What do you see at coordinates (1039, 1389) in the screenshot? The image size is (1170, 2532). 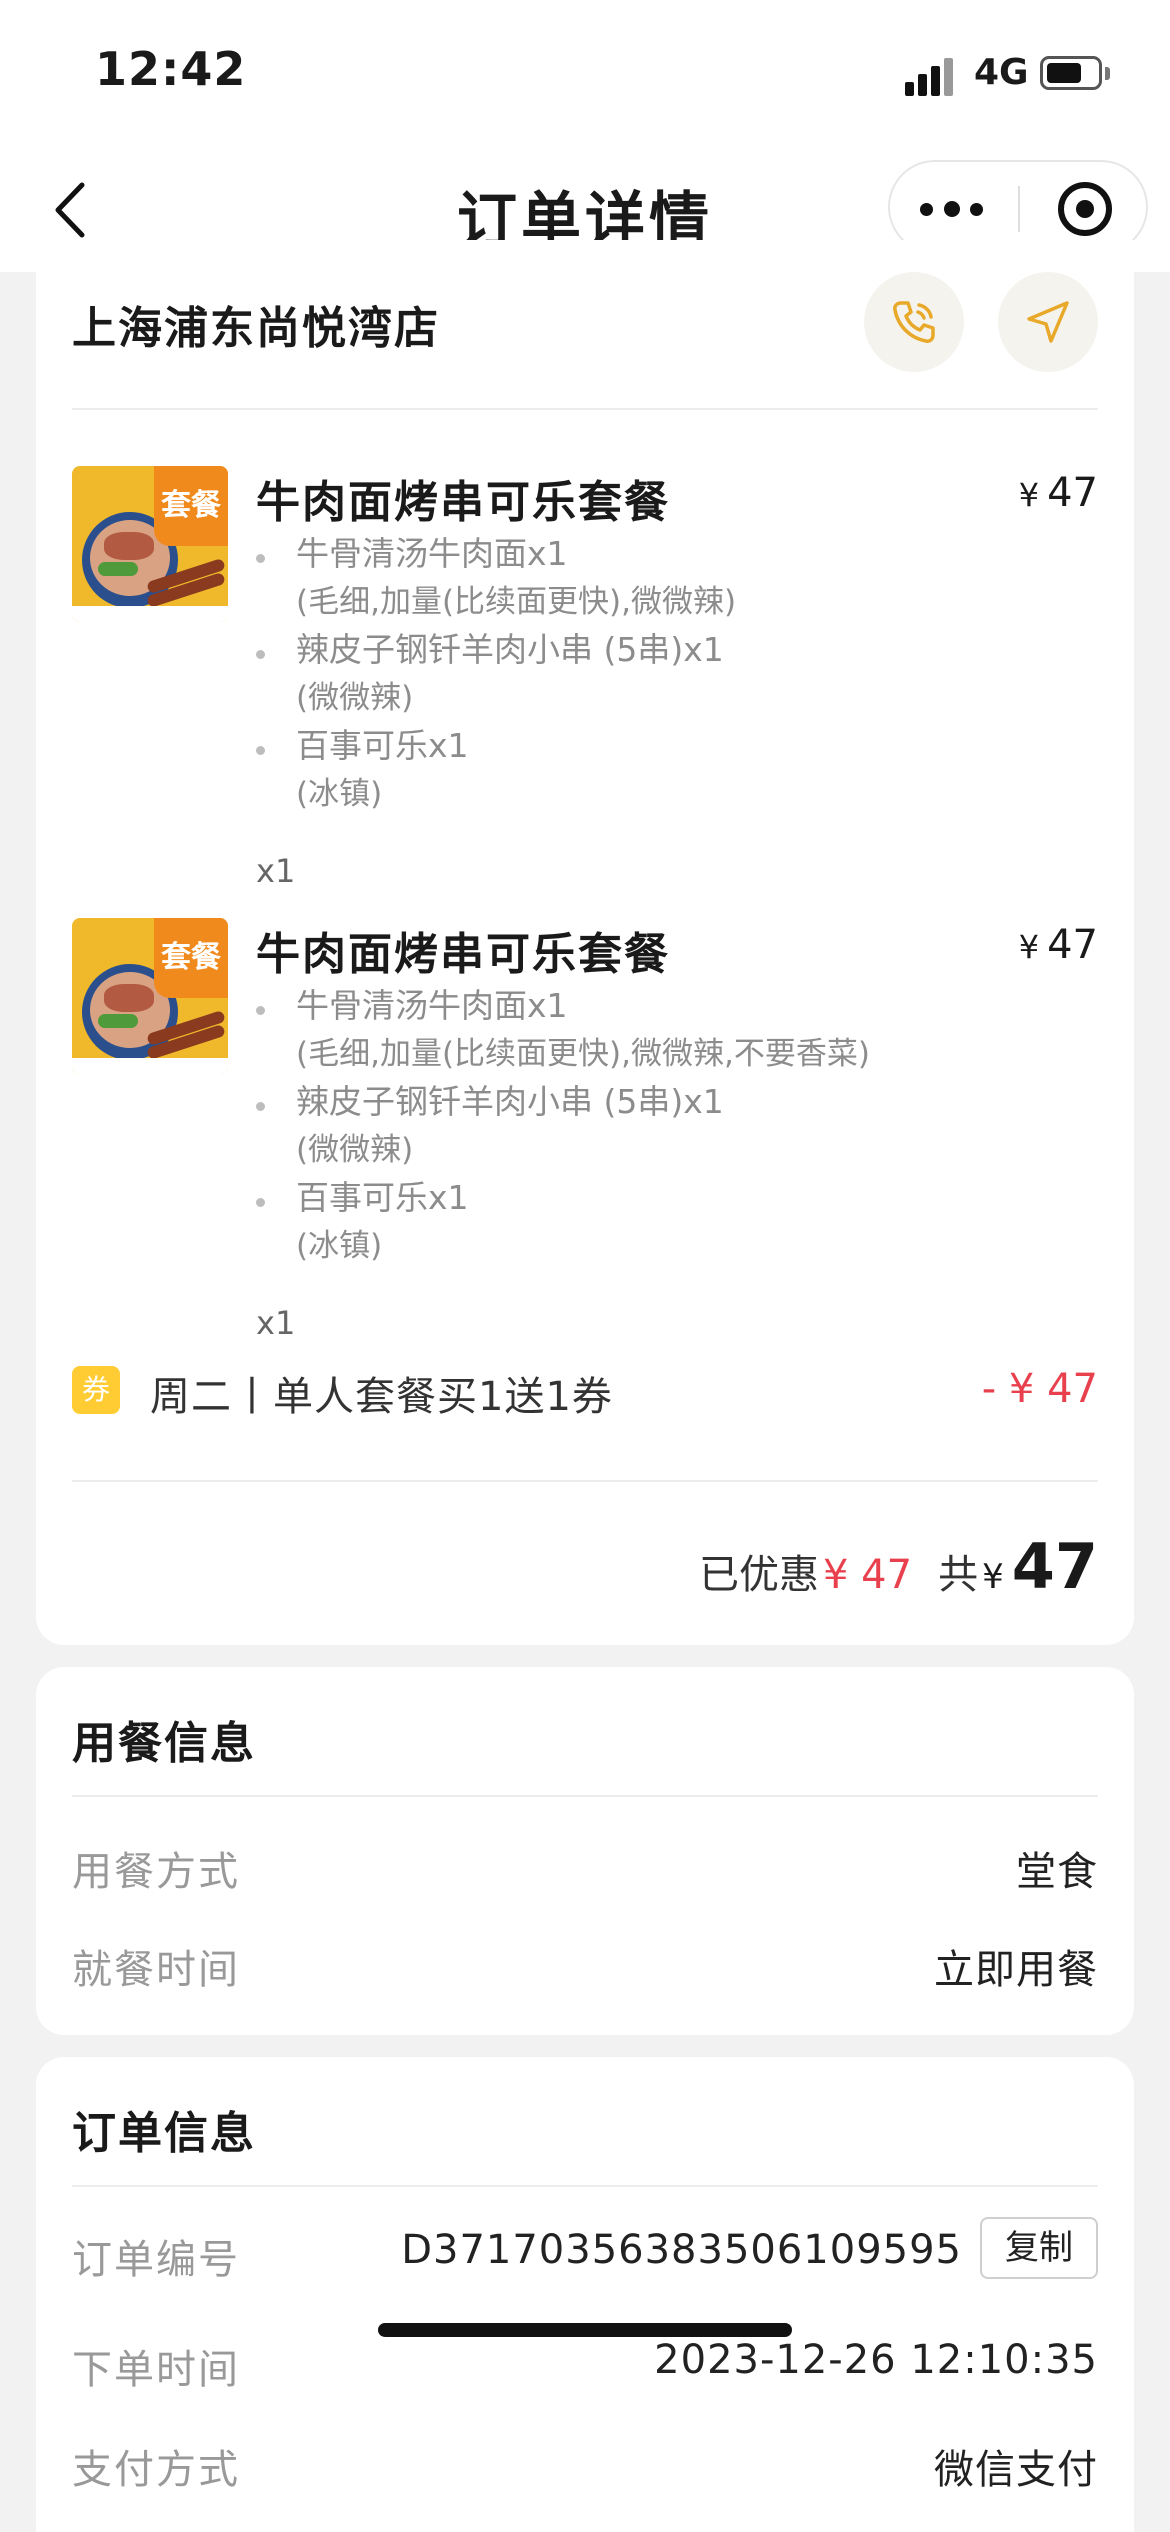 I see `coupon-discount: - ¥ 47` at bounding box center [1039, 1389].